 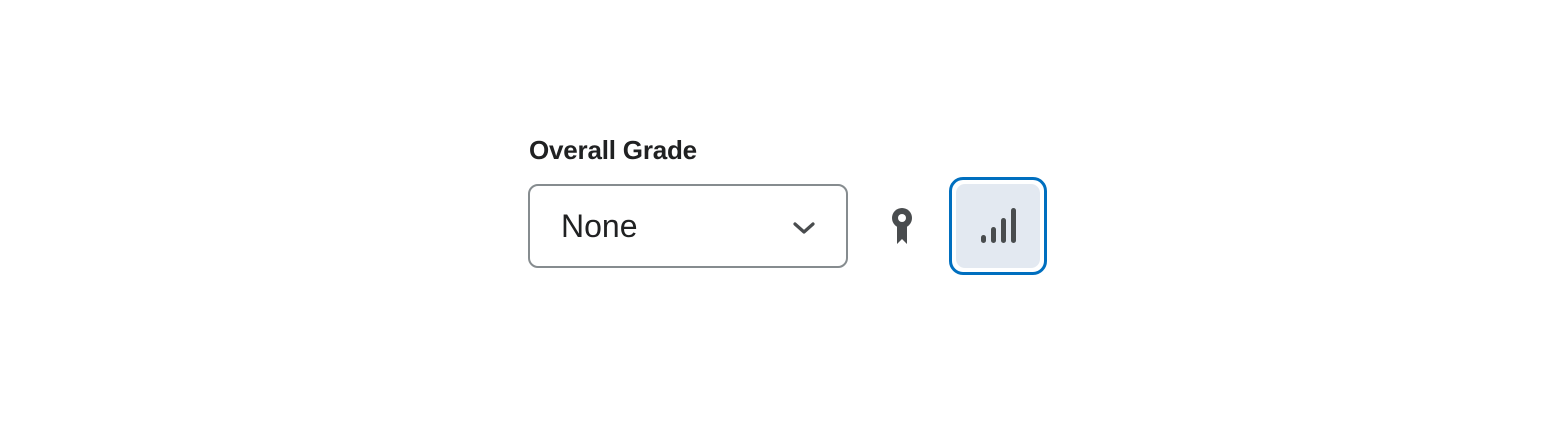 What do you see at coordinates (613, 150) in the screenshot?
I see `overall-grade-label: Overall Grade` at bounding box center [613, 150].